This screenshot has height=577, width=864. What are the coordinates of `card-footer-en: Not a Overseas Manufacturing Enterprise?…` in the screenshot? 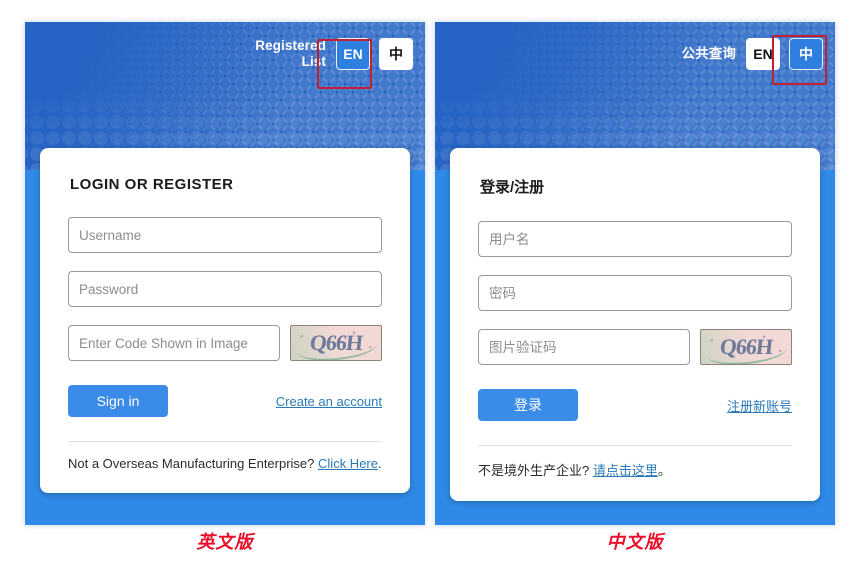 It's located at (225, 463).